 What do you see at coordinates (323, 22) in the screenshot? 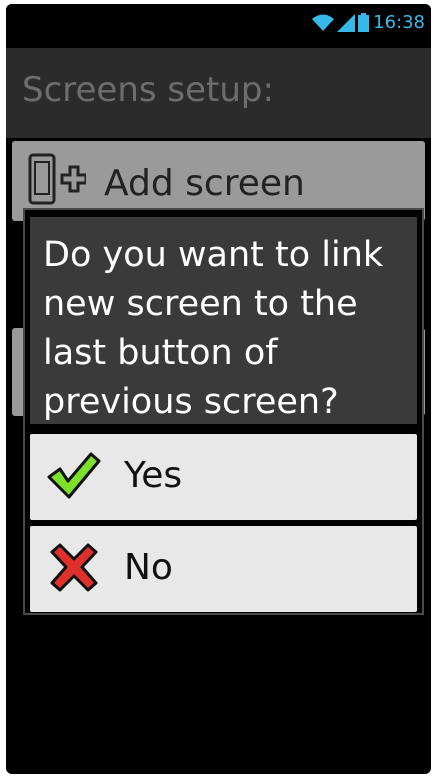
I see `wifi-icon` at bounding box center [323, 22].